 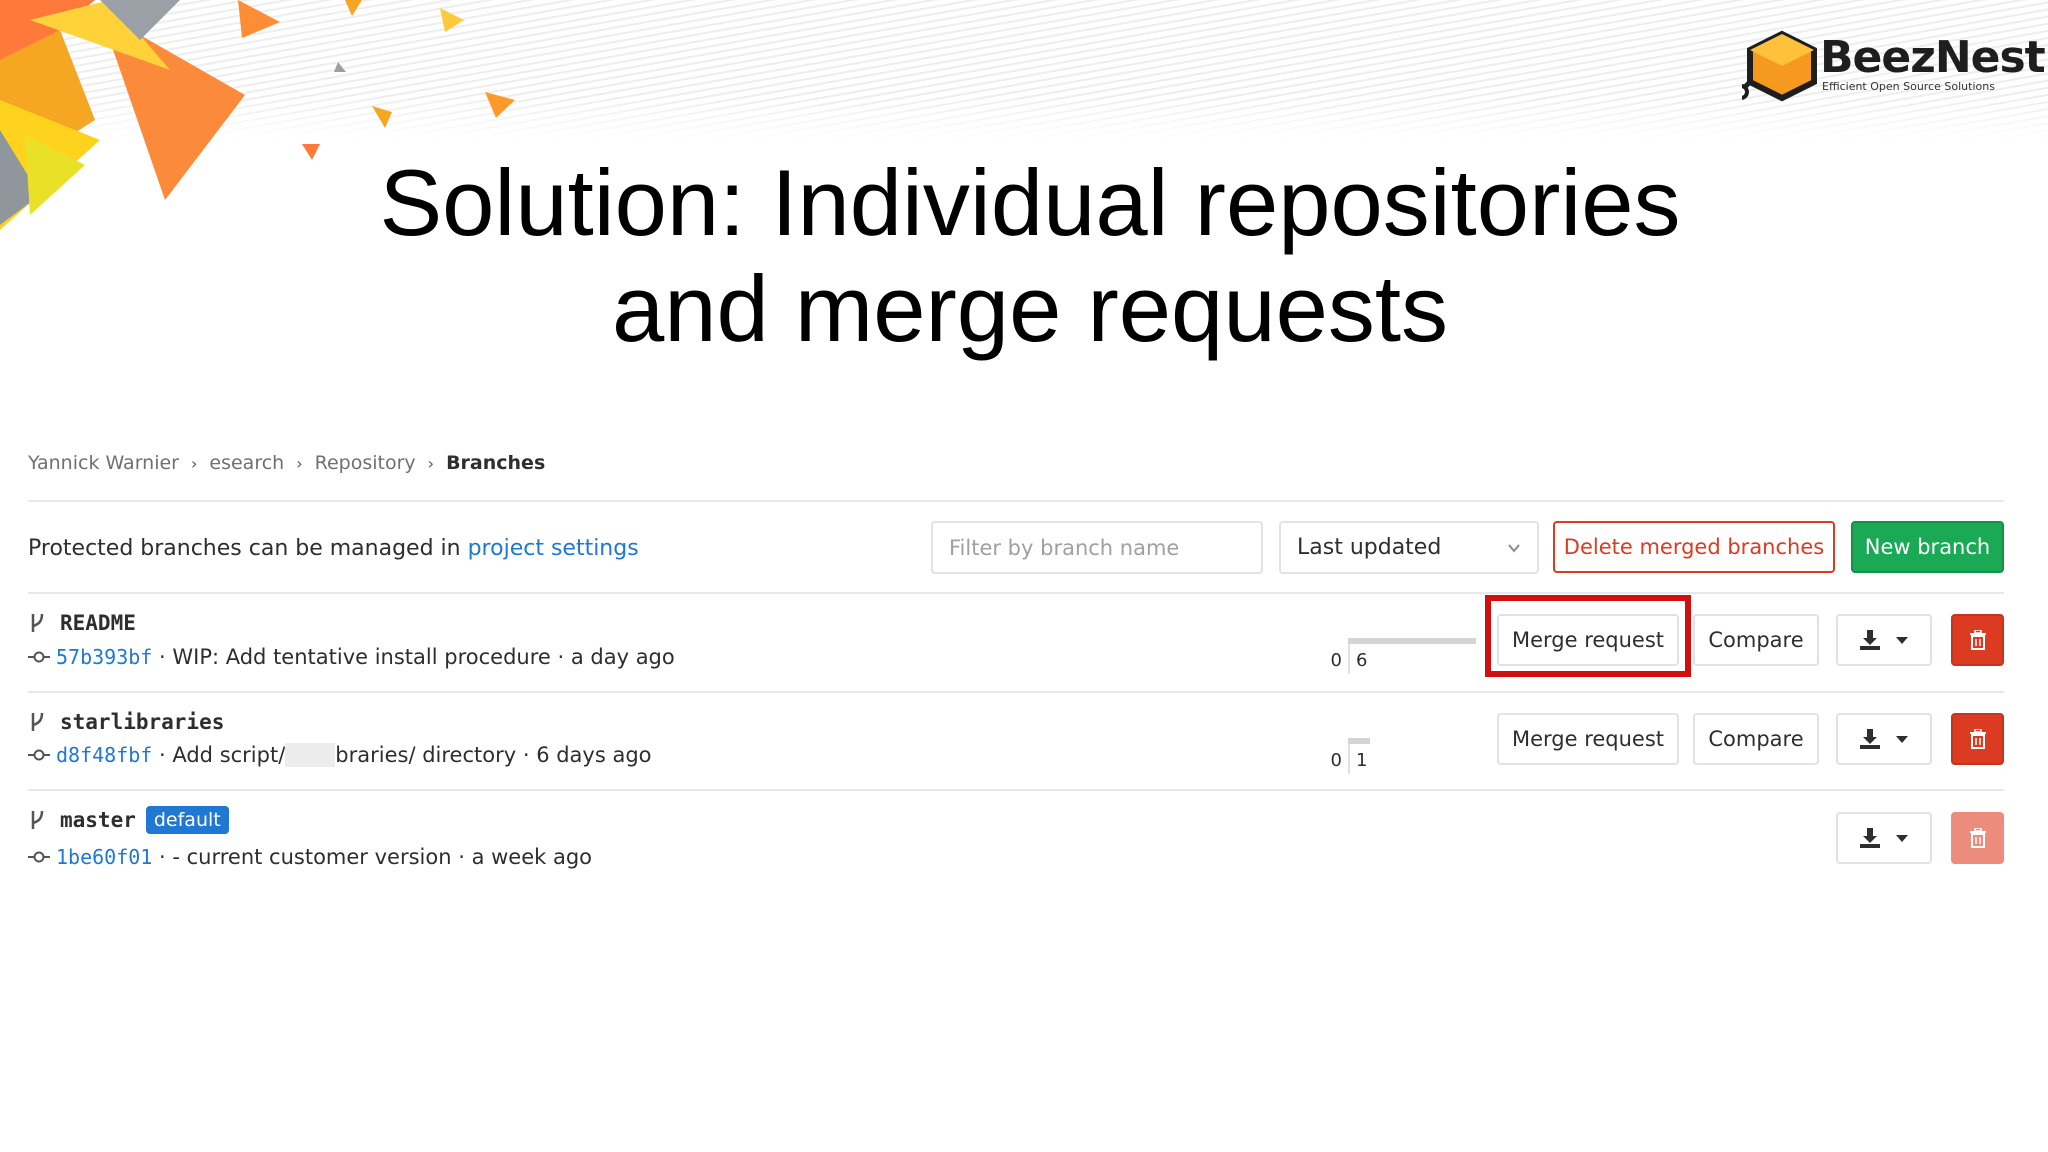 What do you see at coordinates (361, 657) in the screenshot?
I see `commit-message: WIP: Add tentative install procedure` at bounding box center [361, 657].